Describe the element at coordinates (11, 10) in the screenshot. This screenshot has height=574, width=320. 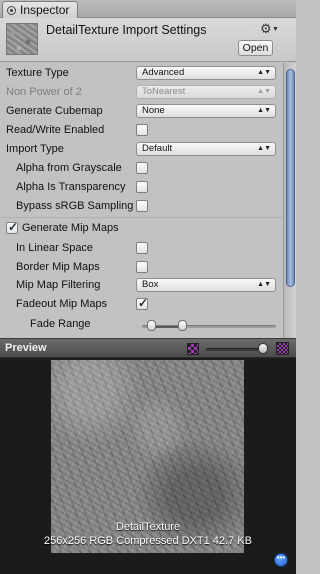
I see `inspector-icon` at that location.